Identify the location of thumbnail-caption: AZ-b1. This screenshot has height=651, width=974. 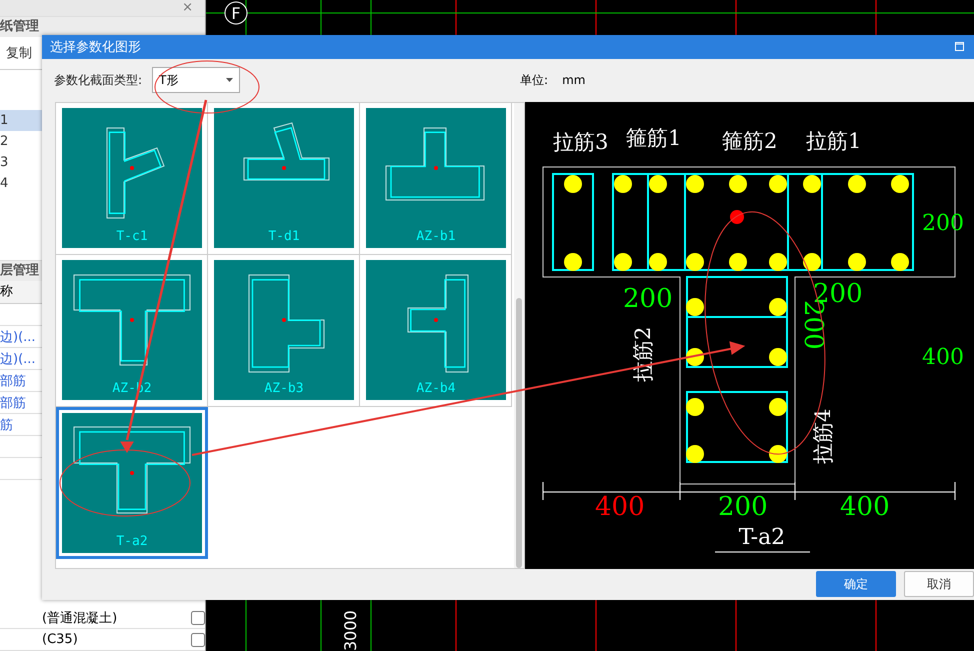
(436, 236).